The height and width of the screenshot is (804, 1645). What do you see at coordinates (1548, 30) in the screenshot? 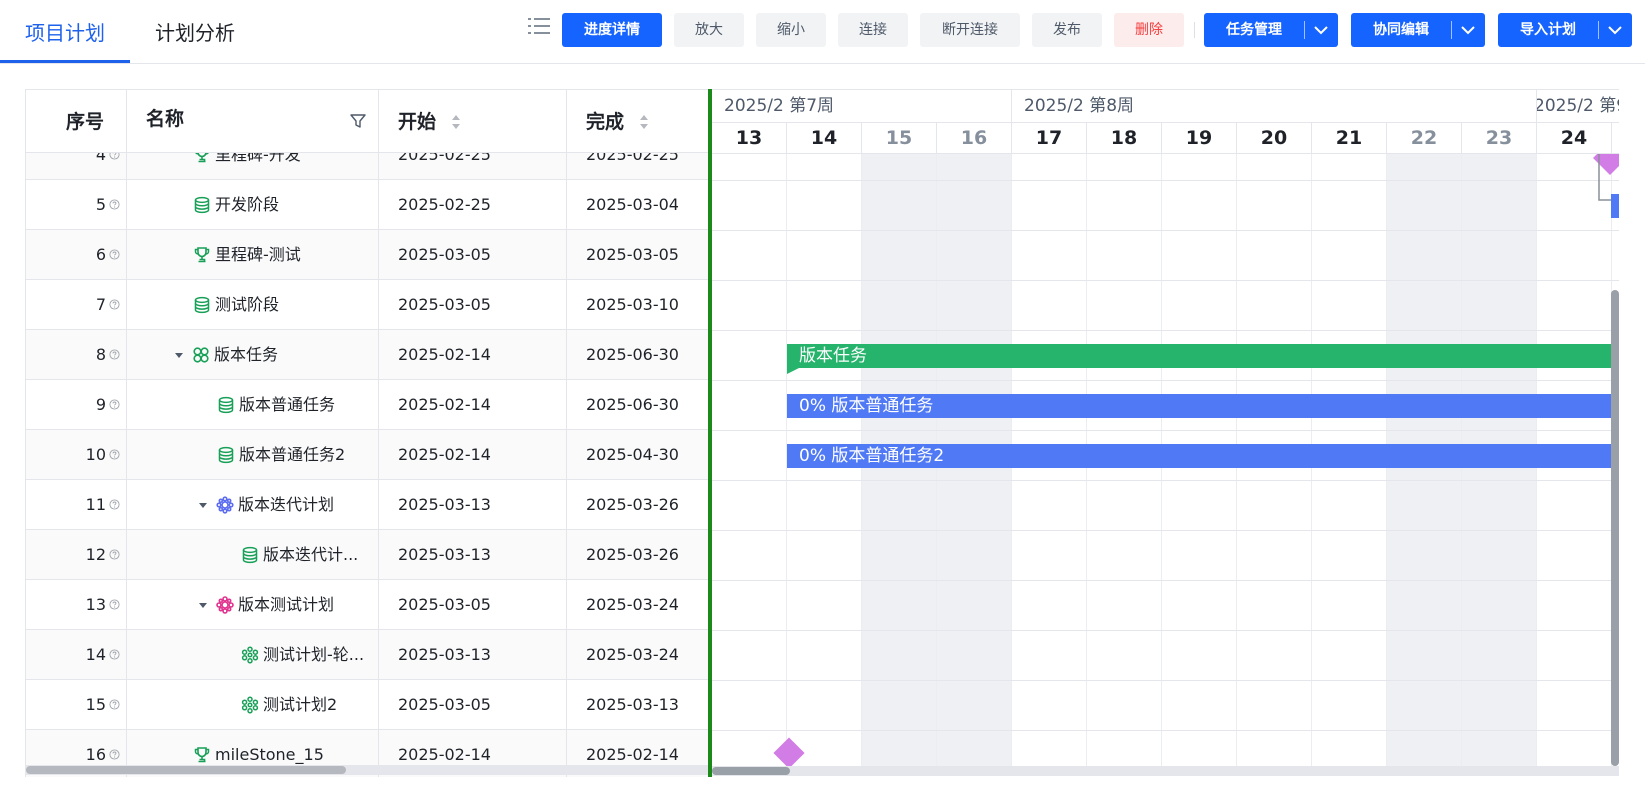
I see `import-plan-label: 导入计划` at bounding box center [1548, 30].